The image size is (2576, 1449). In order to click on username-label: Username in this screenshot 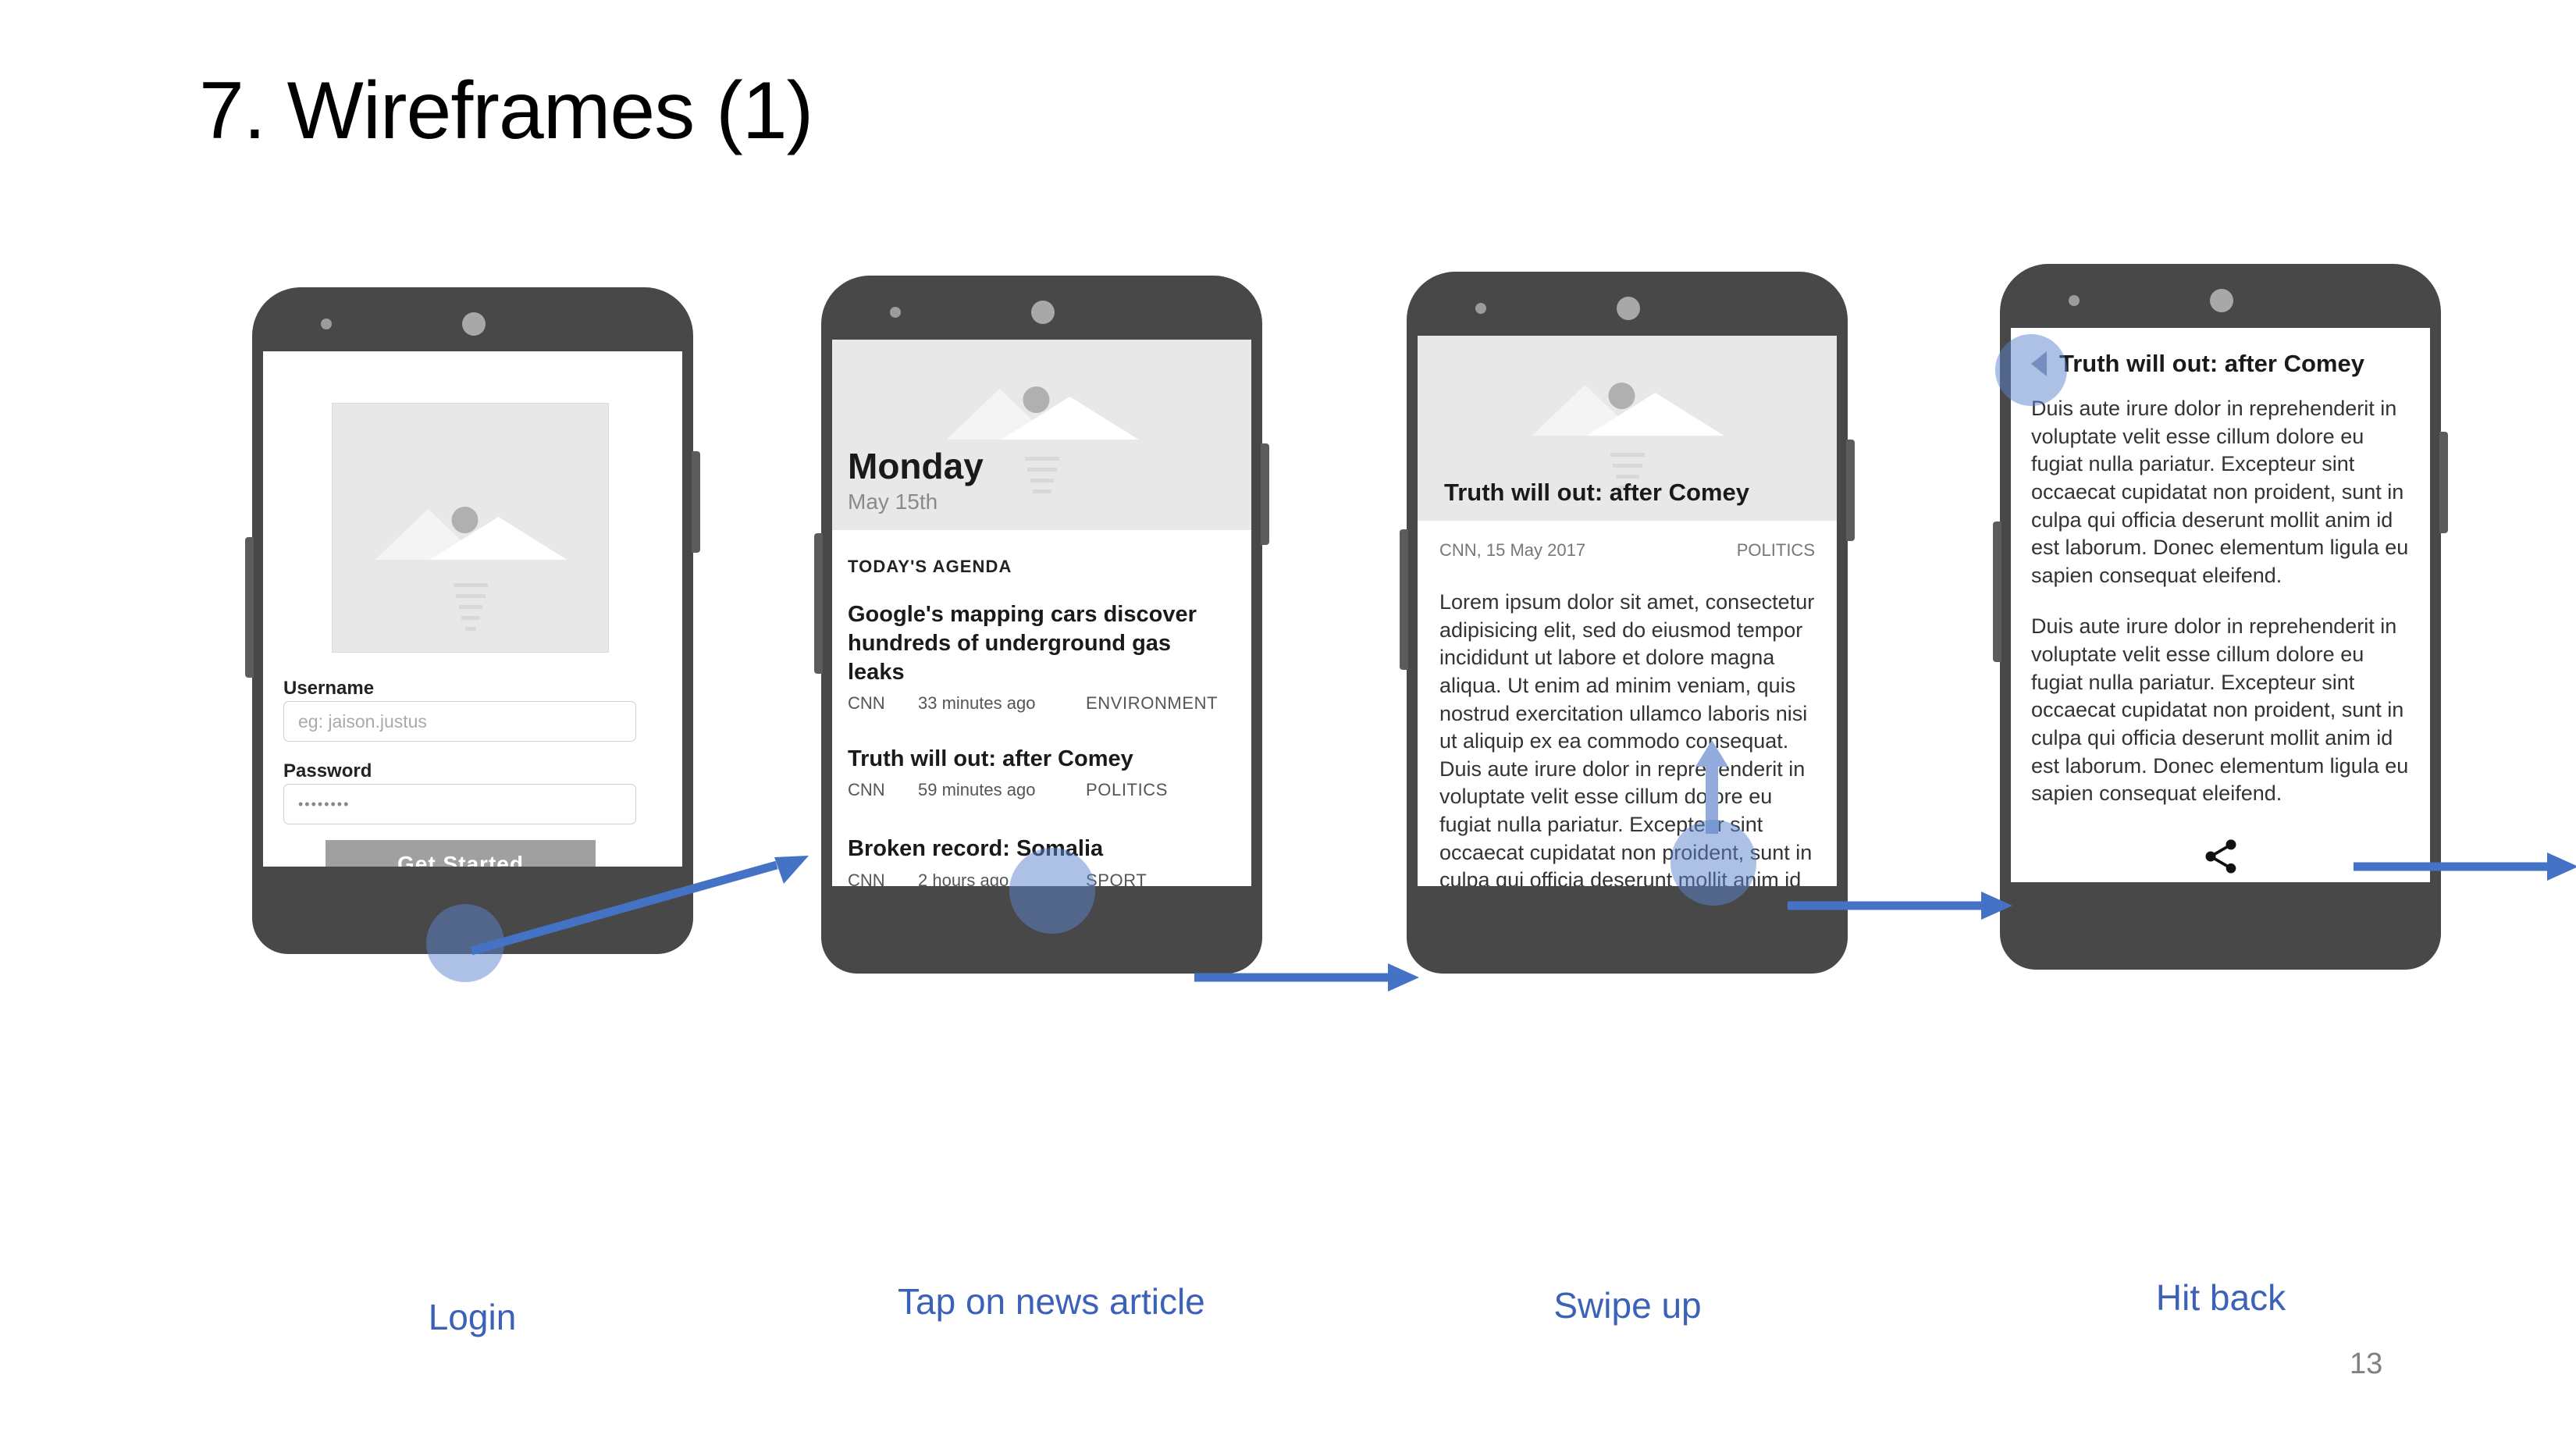, I will do `click(329, 688)`.